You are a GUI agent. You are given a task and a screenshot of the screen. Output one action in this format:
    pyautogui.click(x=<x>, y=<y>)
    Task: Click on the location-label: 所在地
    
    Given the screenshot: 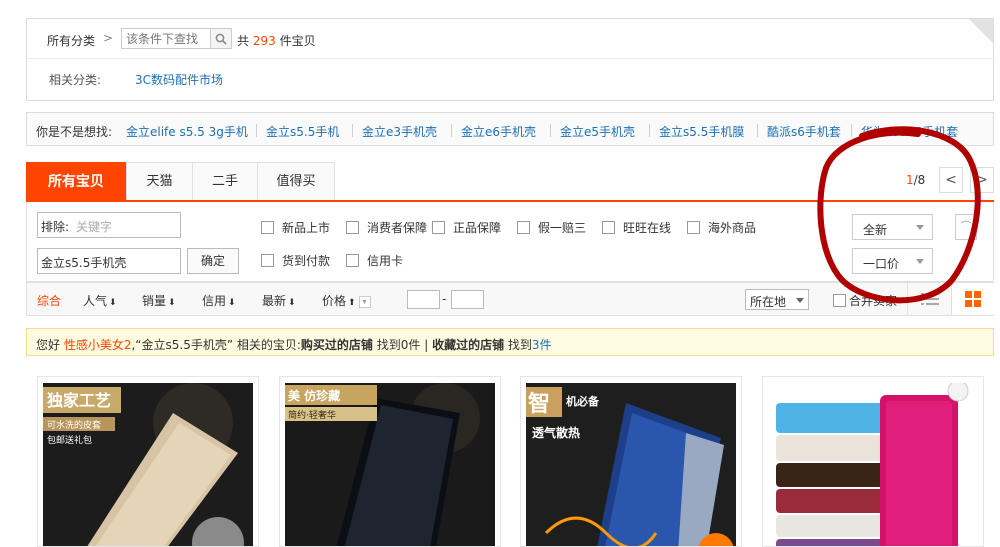 What is the action you would take?
    pyautogui.click(x=768, y=302)
    